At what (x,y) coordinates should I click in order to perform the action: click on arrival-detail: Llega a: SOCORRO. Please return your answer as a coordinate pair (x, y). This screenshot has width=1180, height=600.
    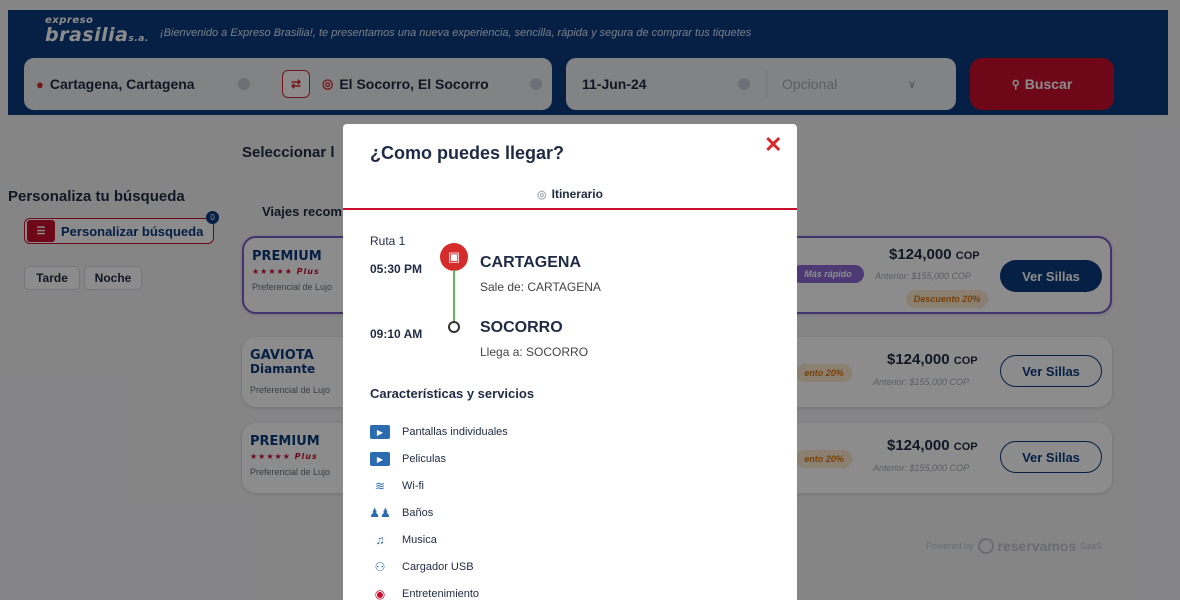
    Looking at the image, I should click on (534, 352).